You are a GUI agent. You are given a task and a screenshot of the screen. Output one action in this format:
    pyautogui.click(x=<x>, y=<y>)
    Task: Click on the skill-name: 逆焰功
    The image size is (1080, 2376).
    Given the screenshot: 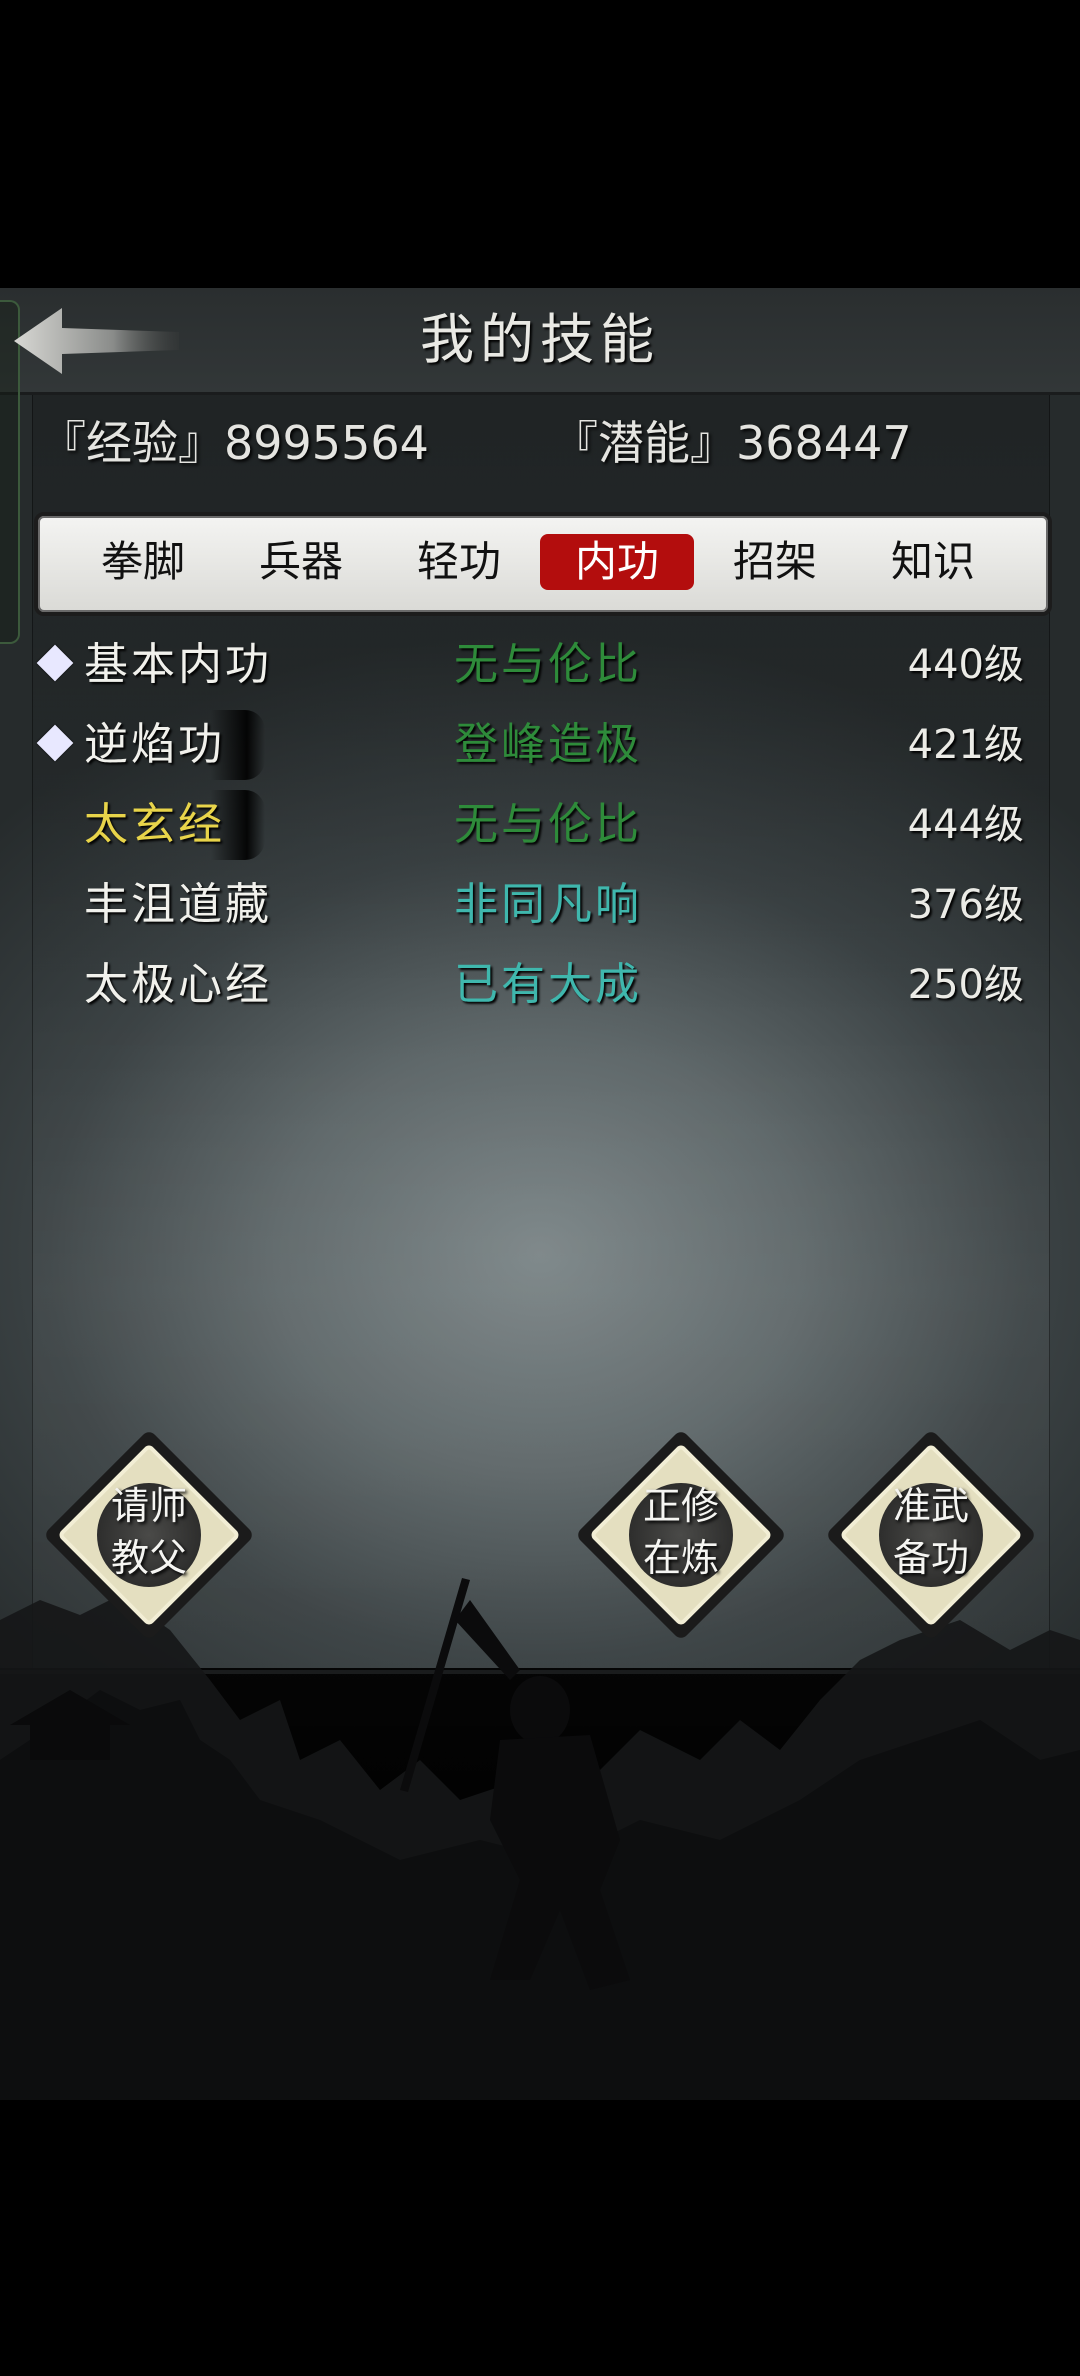 What is the action you would take?
    pyautogui.click(x=174, y=745)
    